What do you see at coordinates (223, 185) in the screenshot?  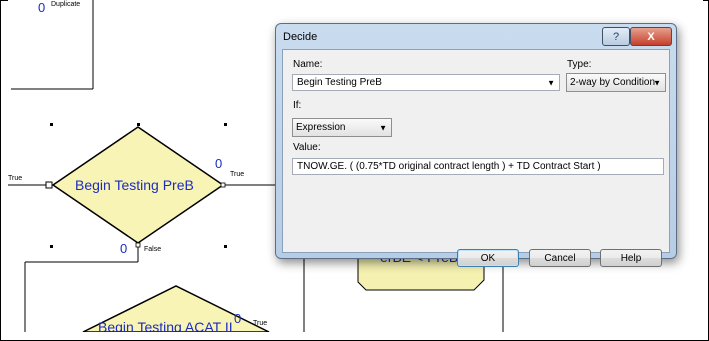 I see `decide1-true-exit-point` at bounding box center [223, 185].